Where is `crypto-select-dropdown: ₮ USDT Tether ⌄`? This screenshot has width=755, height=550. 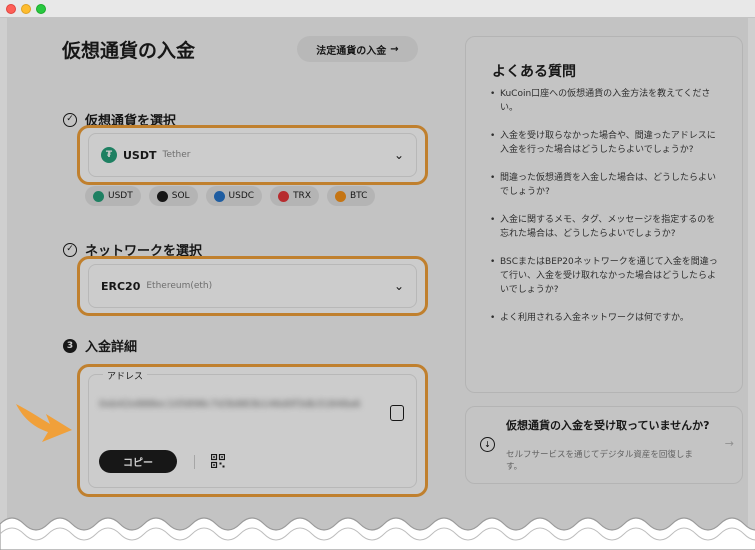
crypto-select-dropdown: ₮ USDT Tether ⌄ is located at coordinates (252, 155).